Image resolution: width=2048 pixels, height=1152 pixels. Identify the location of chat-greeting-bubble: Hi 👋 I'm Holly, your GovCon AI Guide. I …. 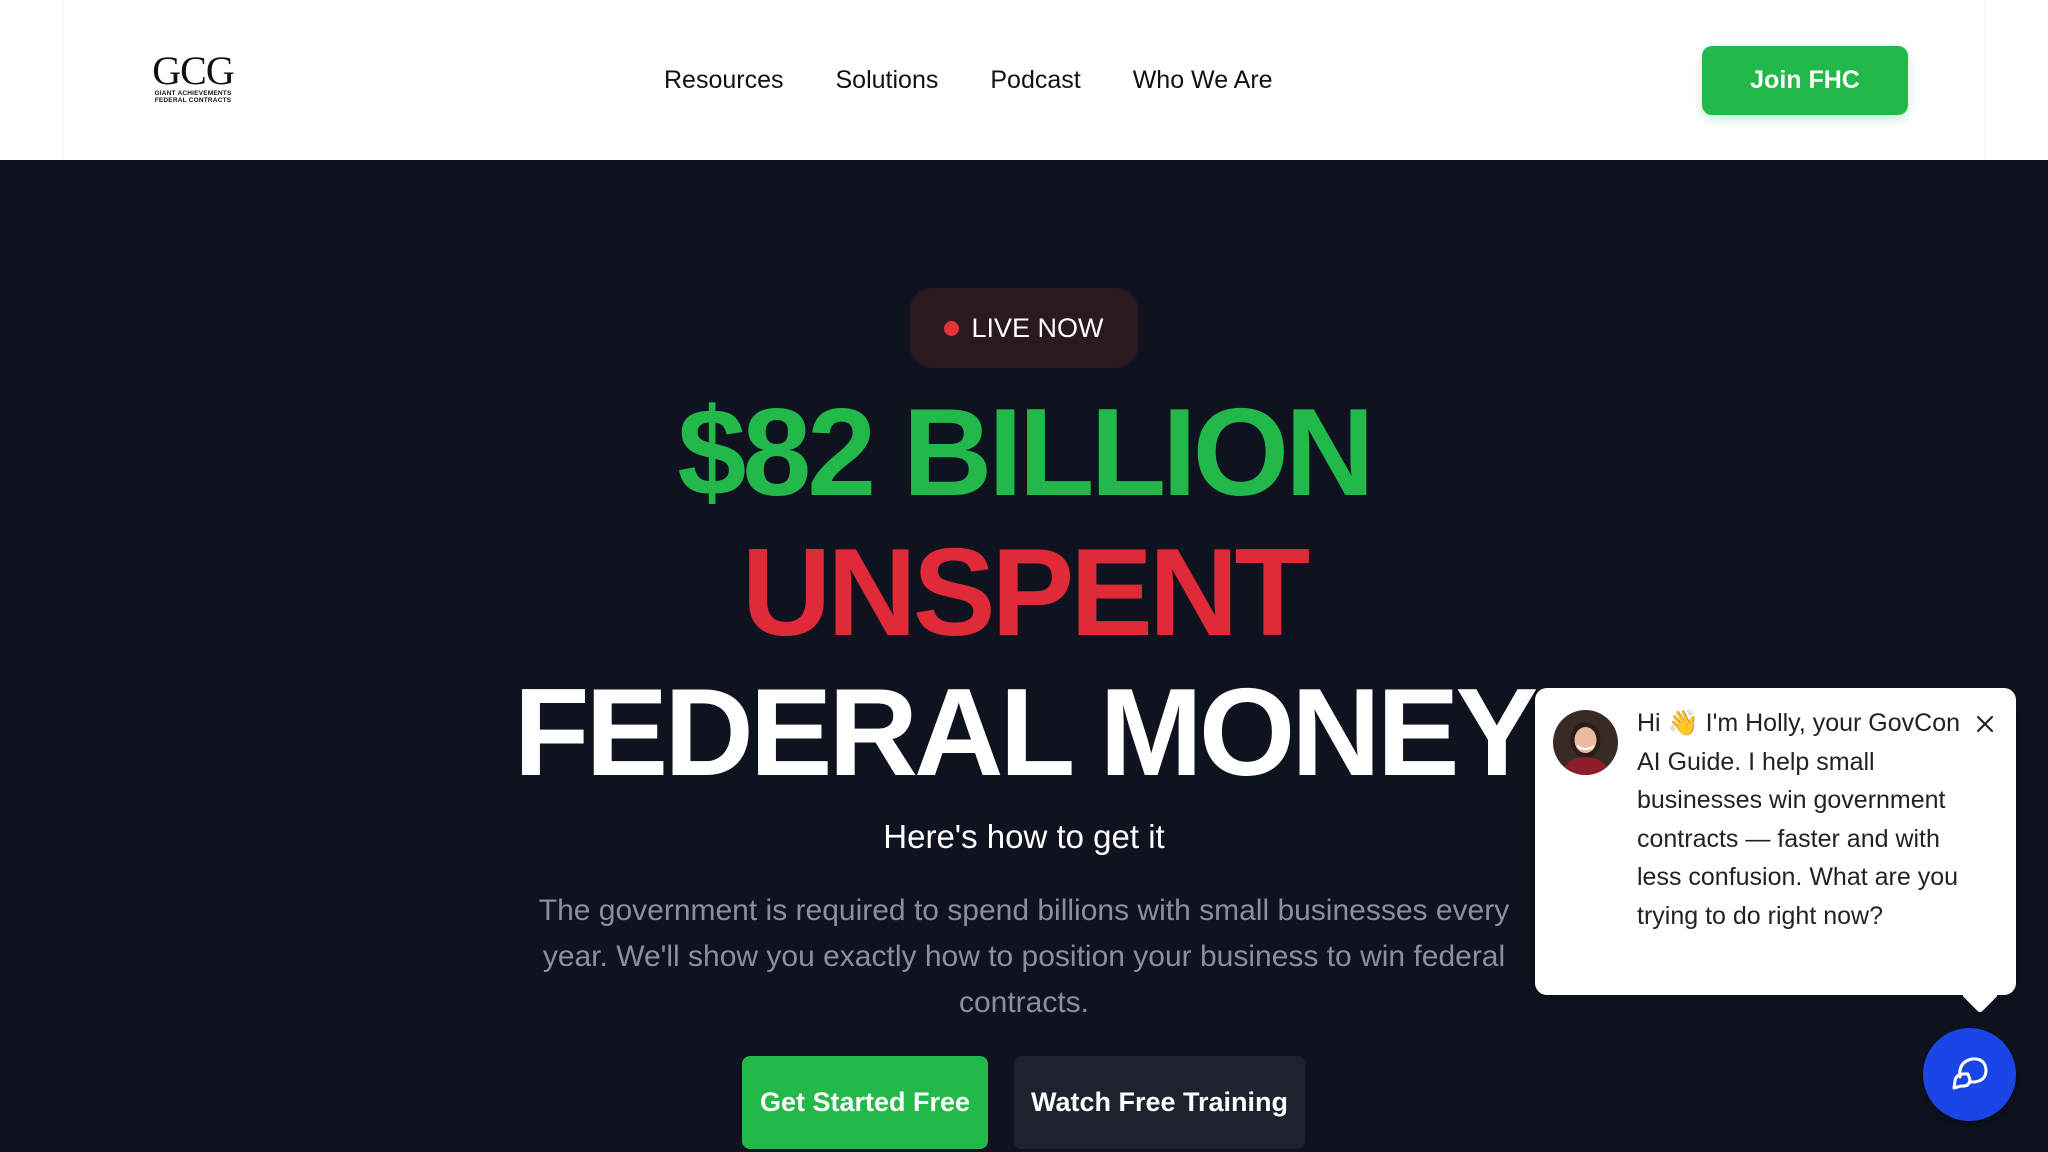
(1775, 841).